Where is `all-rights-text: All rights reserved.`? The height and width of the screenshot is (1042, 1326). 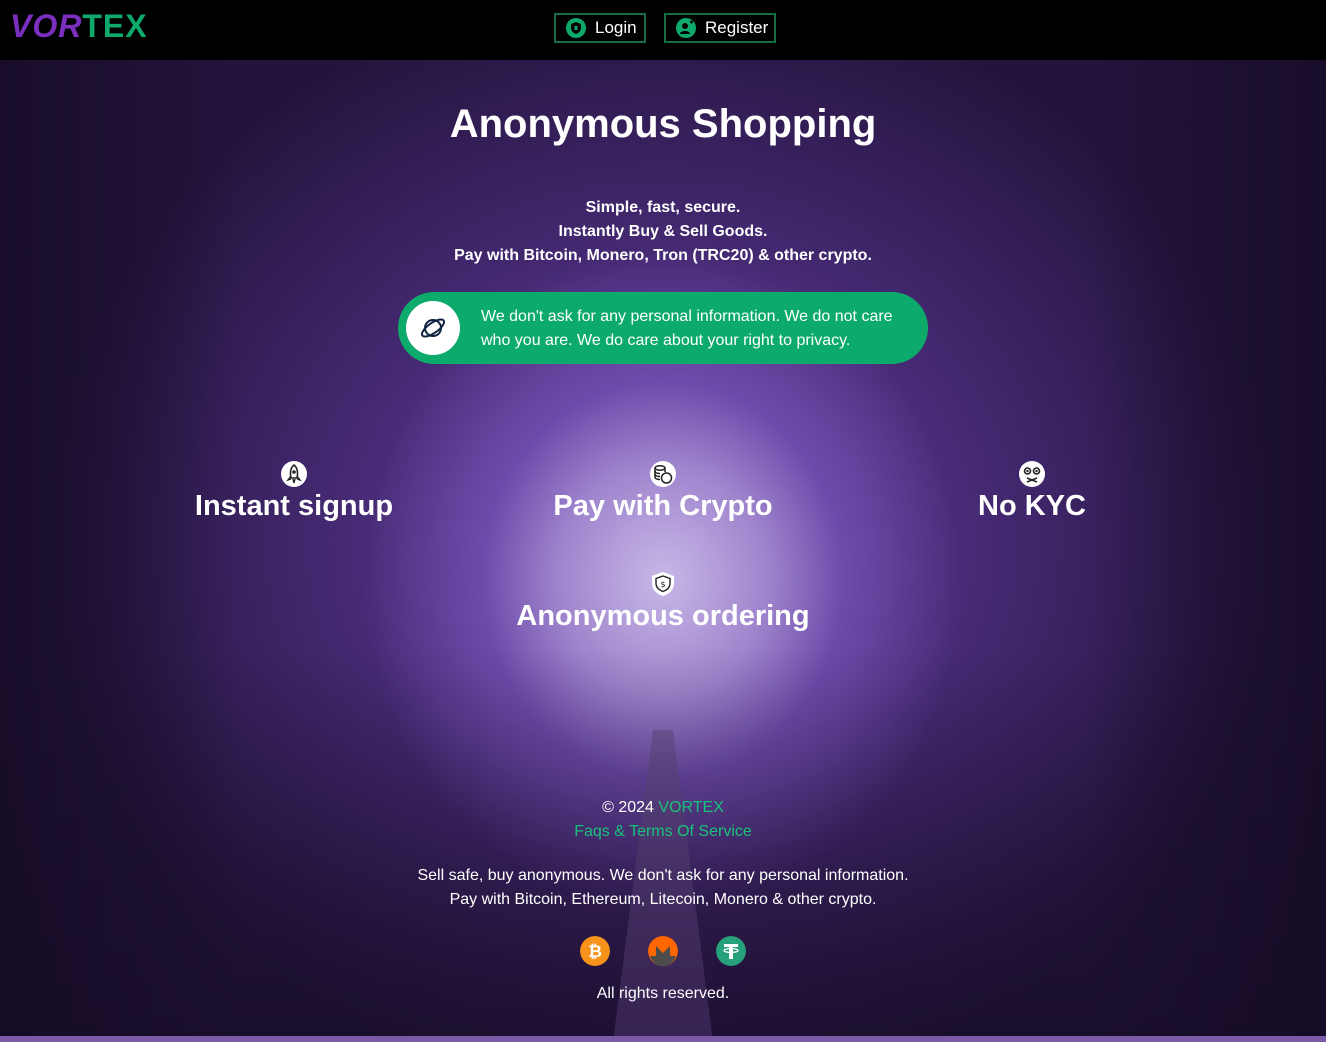
all-rights-text: All rights reserved. is located at coordinates (663, 993).